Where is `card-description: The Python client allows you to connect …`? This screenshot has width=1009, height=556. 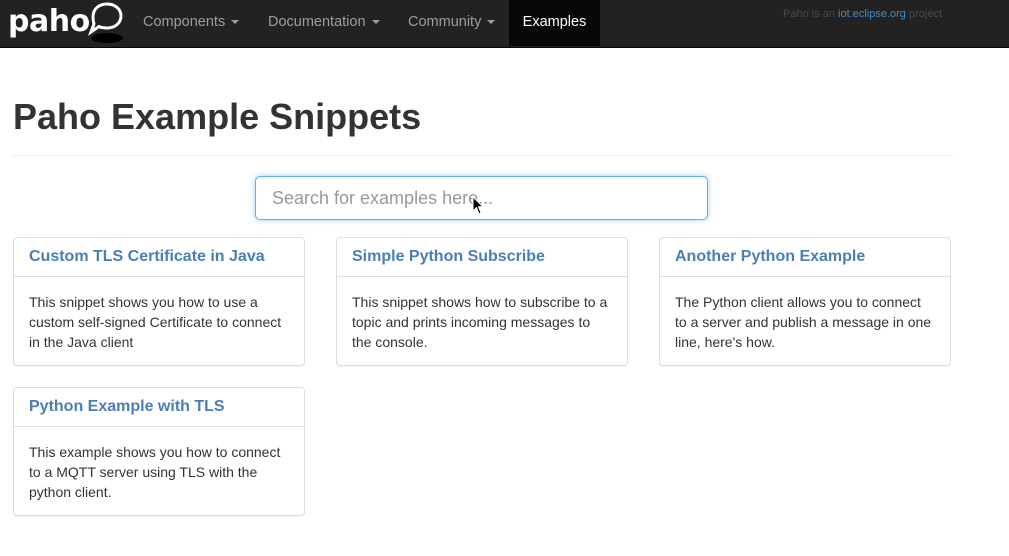 card-description: The Python client allows you to connect … is located at coordinates (803, 322).